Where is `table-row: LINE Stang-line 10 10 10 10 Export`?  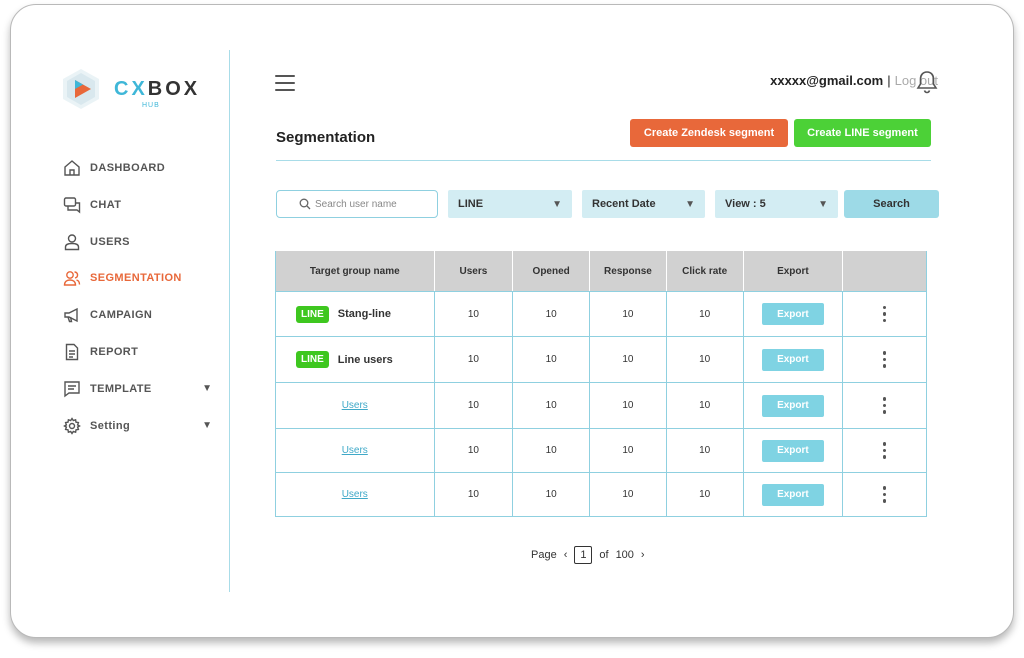 table-row: LINE Stang-line 10 10 10 10 Export is located at coordinates (601, 313).